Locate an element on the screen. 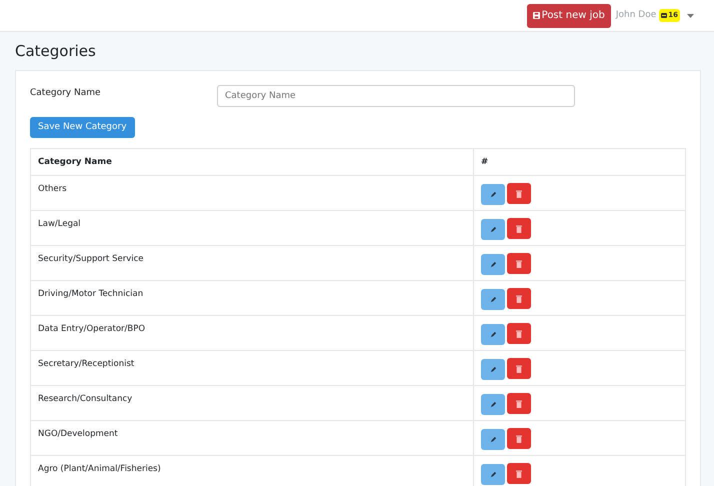 The height and width of the screenshot is (486, 714). table-cell: Driving/Motor Technician is located at coordinates (252, 298).